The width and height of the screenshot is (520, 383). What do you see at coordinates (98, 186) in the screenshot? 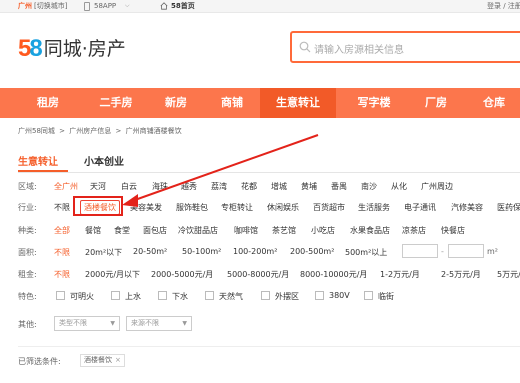
I see `area-option: 天河` at bounding box center [98, 186].